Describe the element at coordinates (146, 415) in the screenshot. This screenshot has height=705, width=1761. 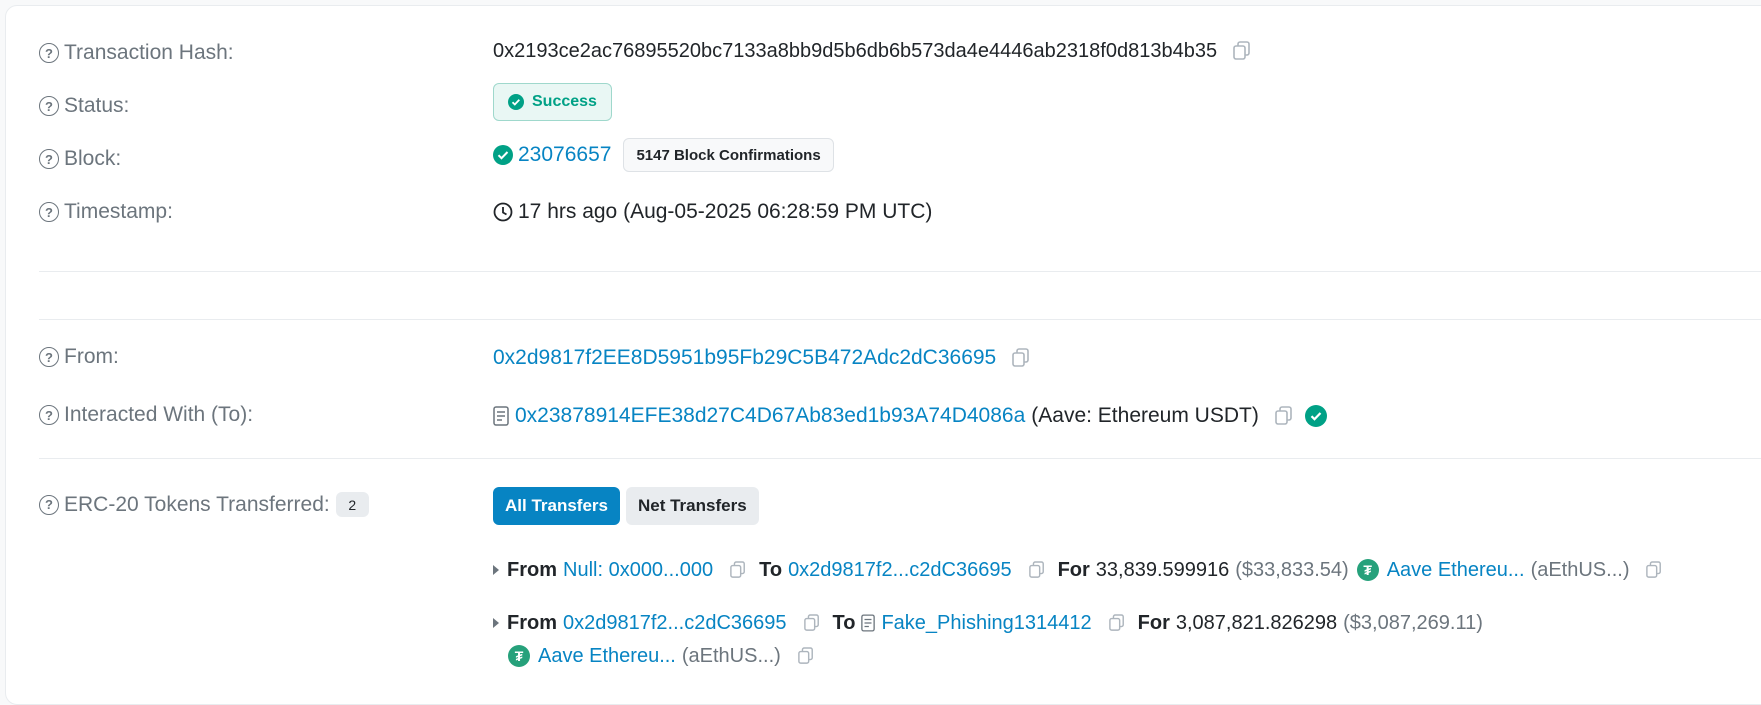
I see `to-label: ? Interacted With (To):` at that location.